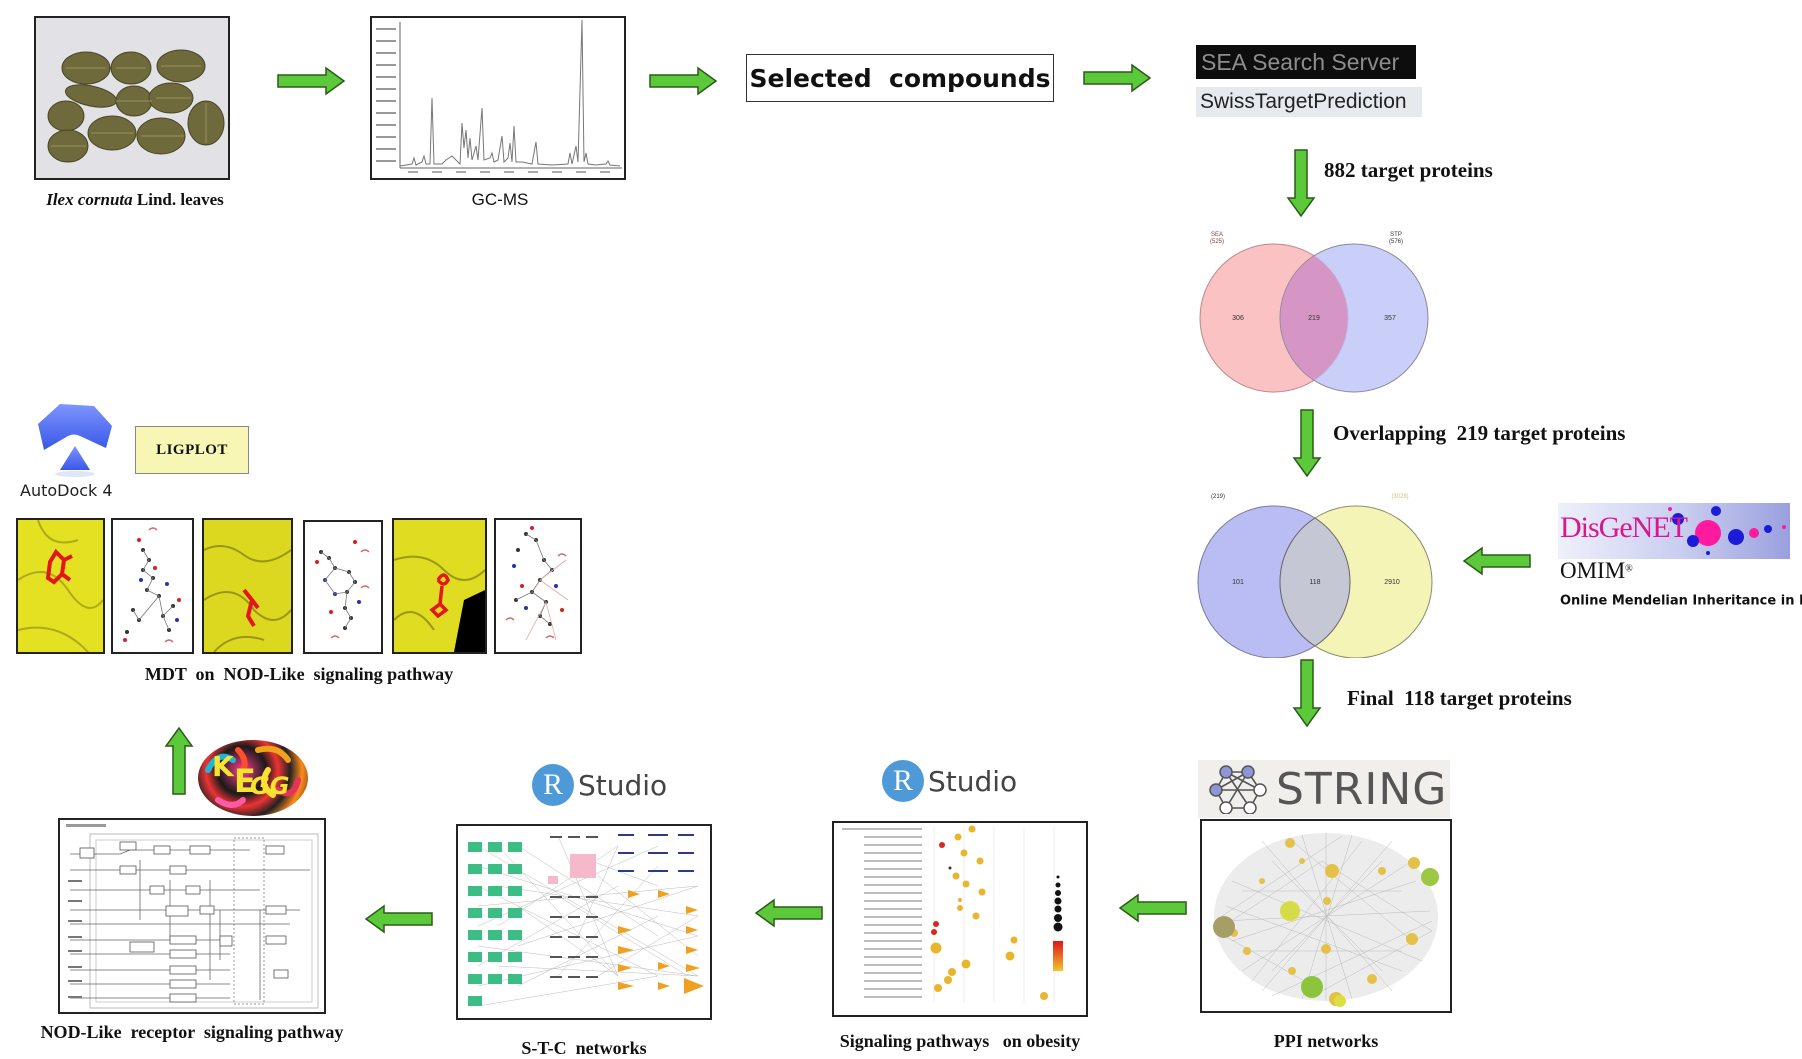  Describe the element at coordinates (1390, 318) in the screenshot. I see `venn1-right-only: 357` at that location.